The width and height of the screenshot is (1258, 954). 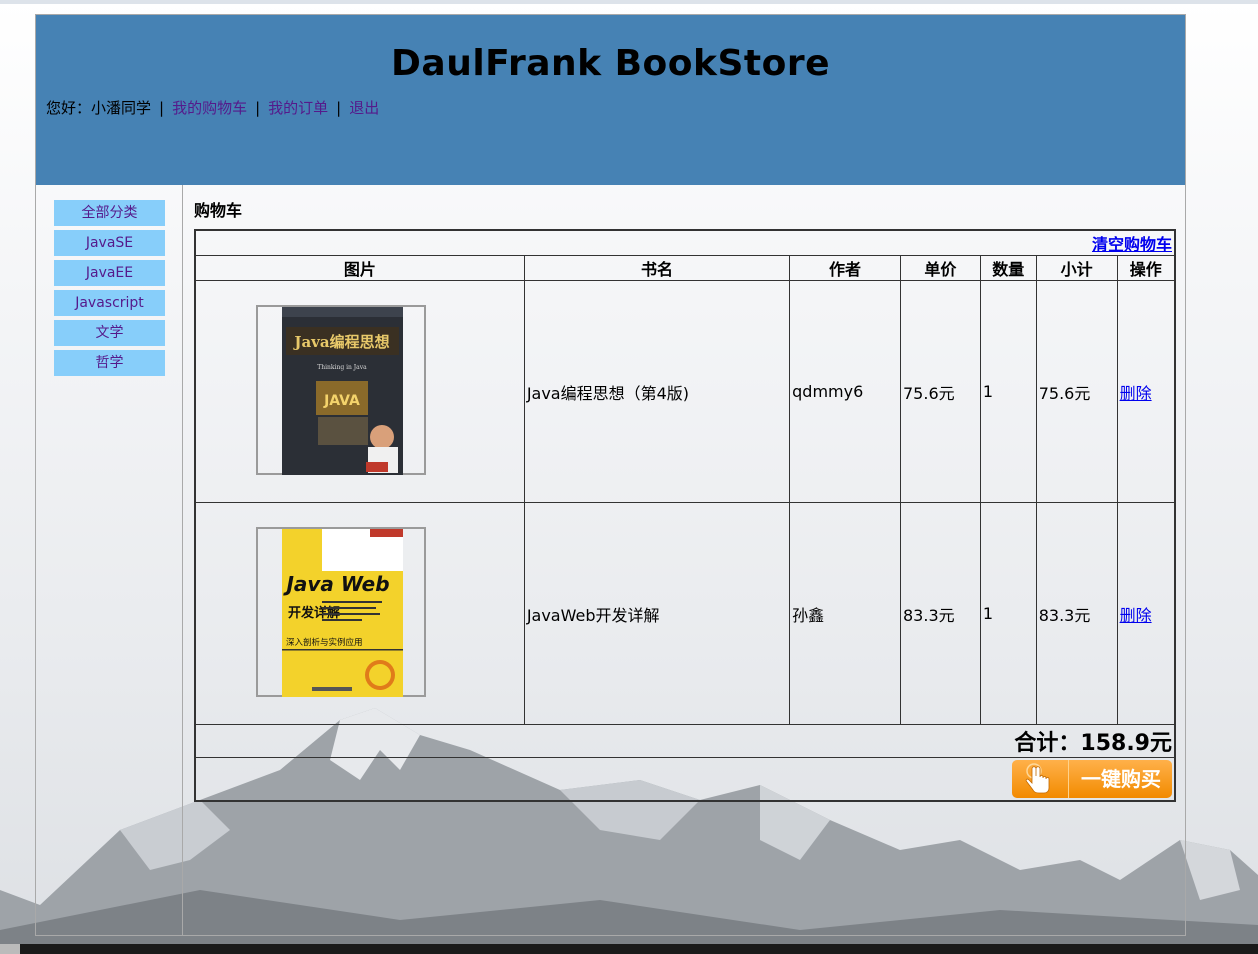 I want to click on col-header-title: 书名, so click(x=657, y=268).